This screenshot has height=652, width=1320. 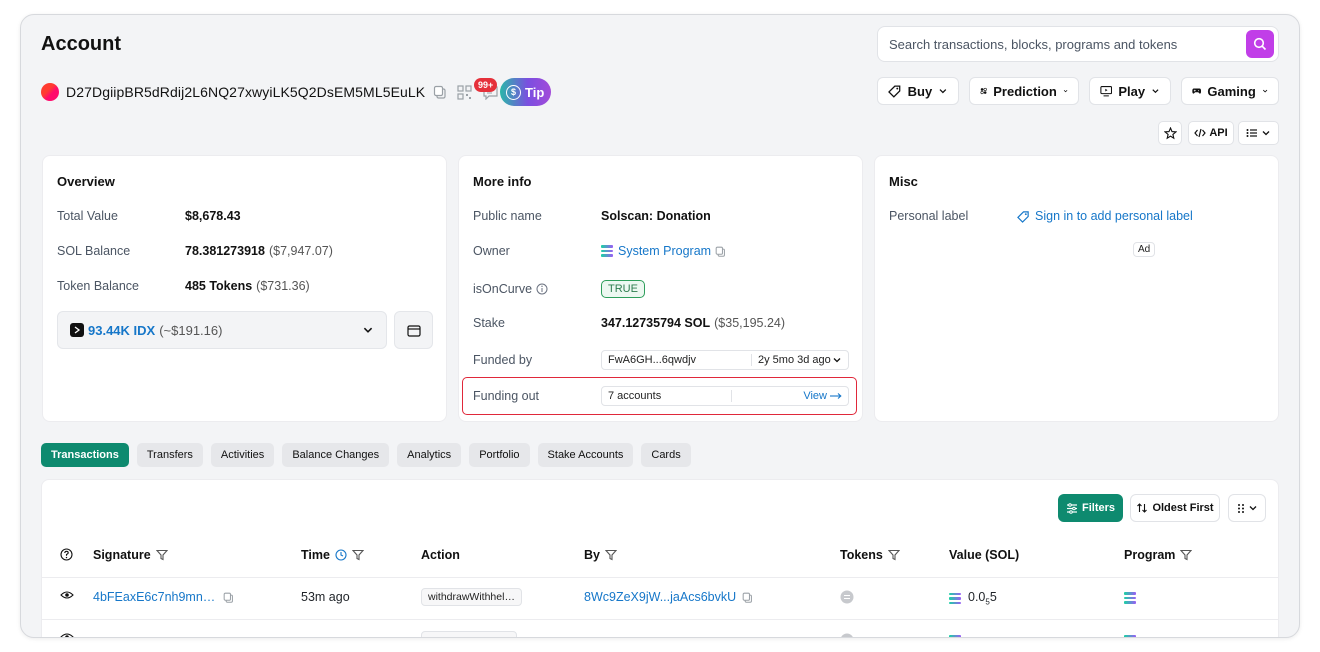 What do you see at coordinates (983, 91) in the screenshot?
I see `prediction-icon` at bounding box center [983, 91].